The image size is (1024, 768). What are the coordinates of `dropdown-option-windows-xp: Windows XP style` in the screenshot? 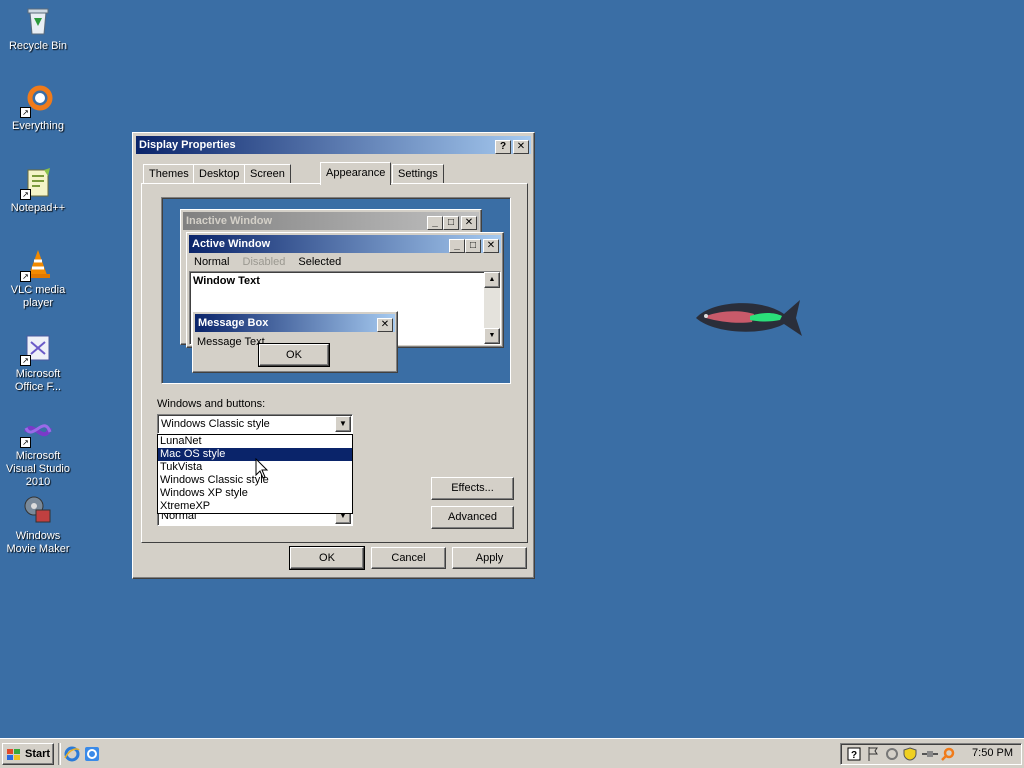 It's located at (255, 493).